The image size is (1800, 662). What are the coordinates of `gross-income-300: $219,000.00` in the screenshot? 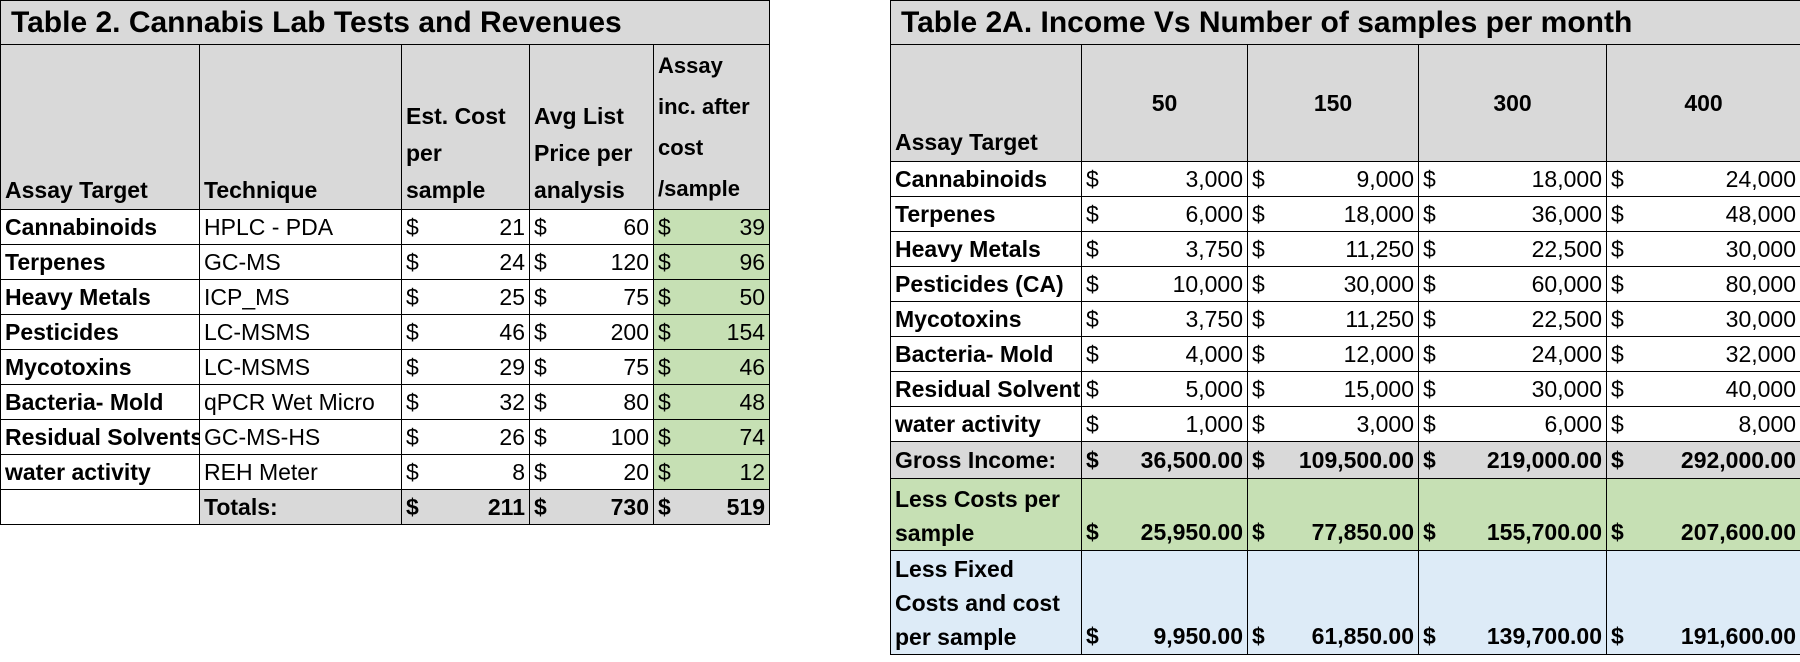 It's located at (1512, 460).